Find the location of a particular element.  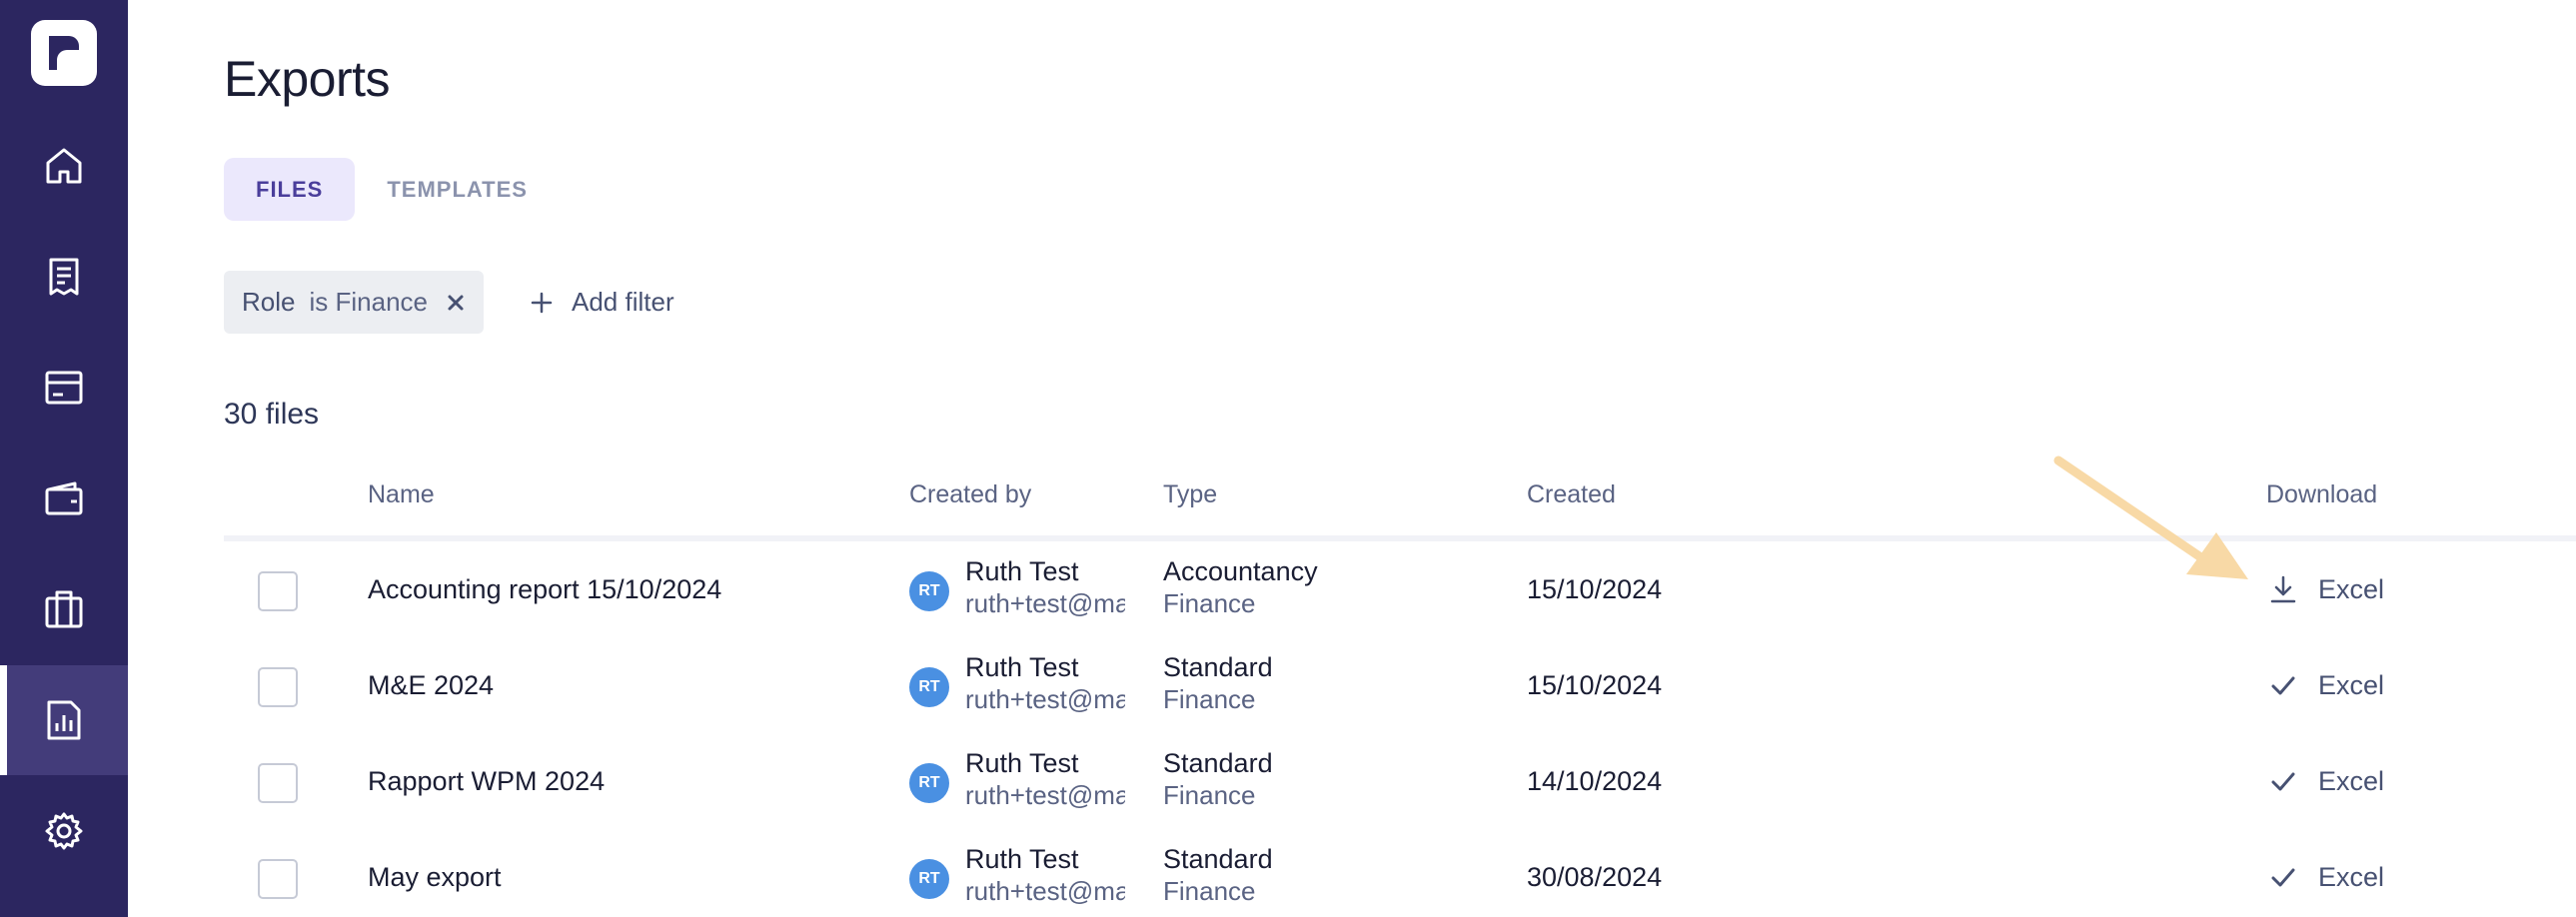

filter-chip-role: Role is Finance is located at coordinates (354, 302).